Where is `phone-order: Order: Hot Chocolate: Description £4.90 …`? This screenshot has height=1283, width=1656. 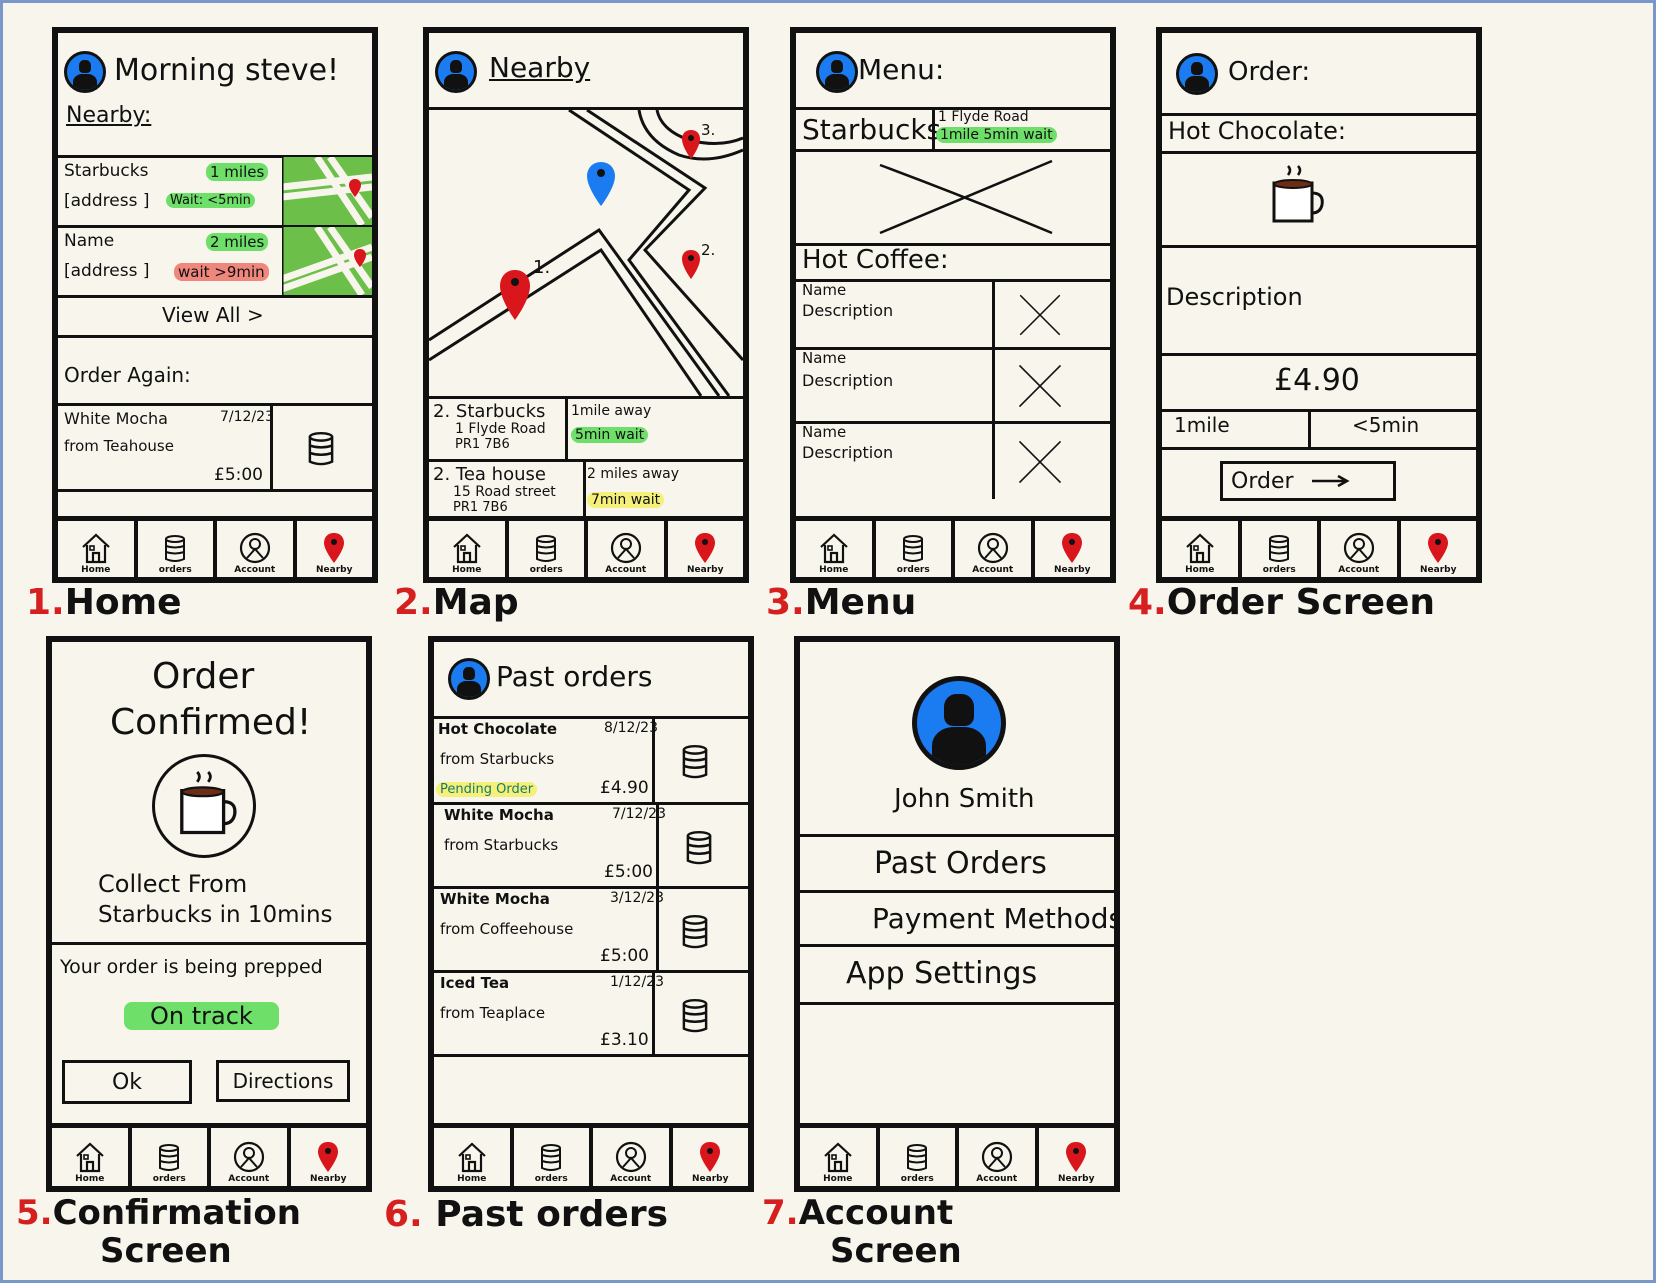 phone-order: Order: Hot Chocolate: Description £4.90 … is located at coordinates (1319, 305).